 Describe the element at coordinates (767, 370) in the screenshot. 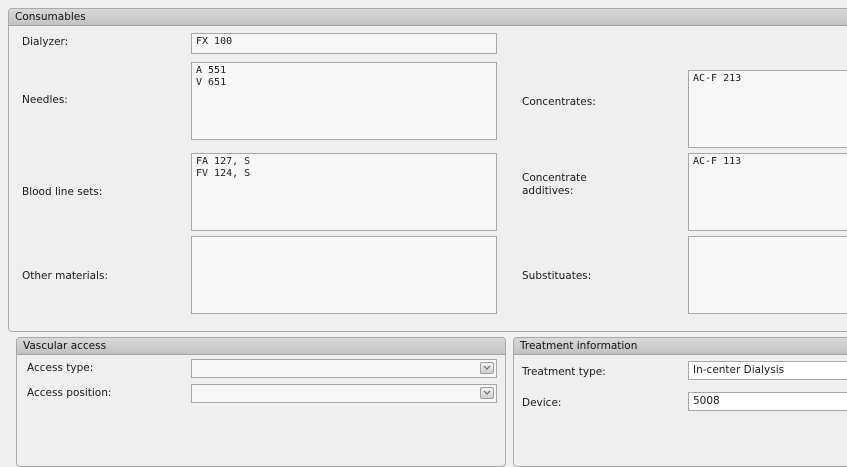

I see `treatment-type-field: In-center Dialysis` at that location.